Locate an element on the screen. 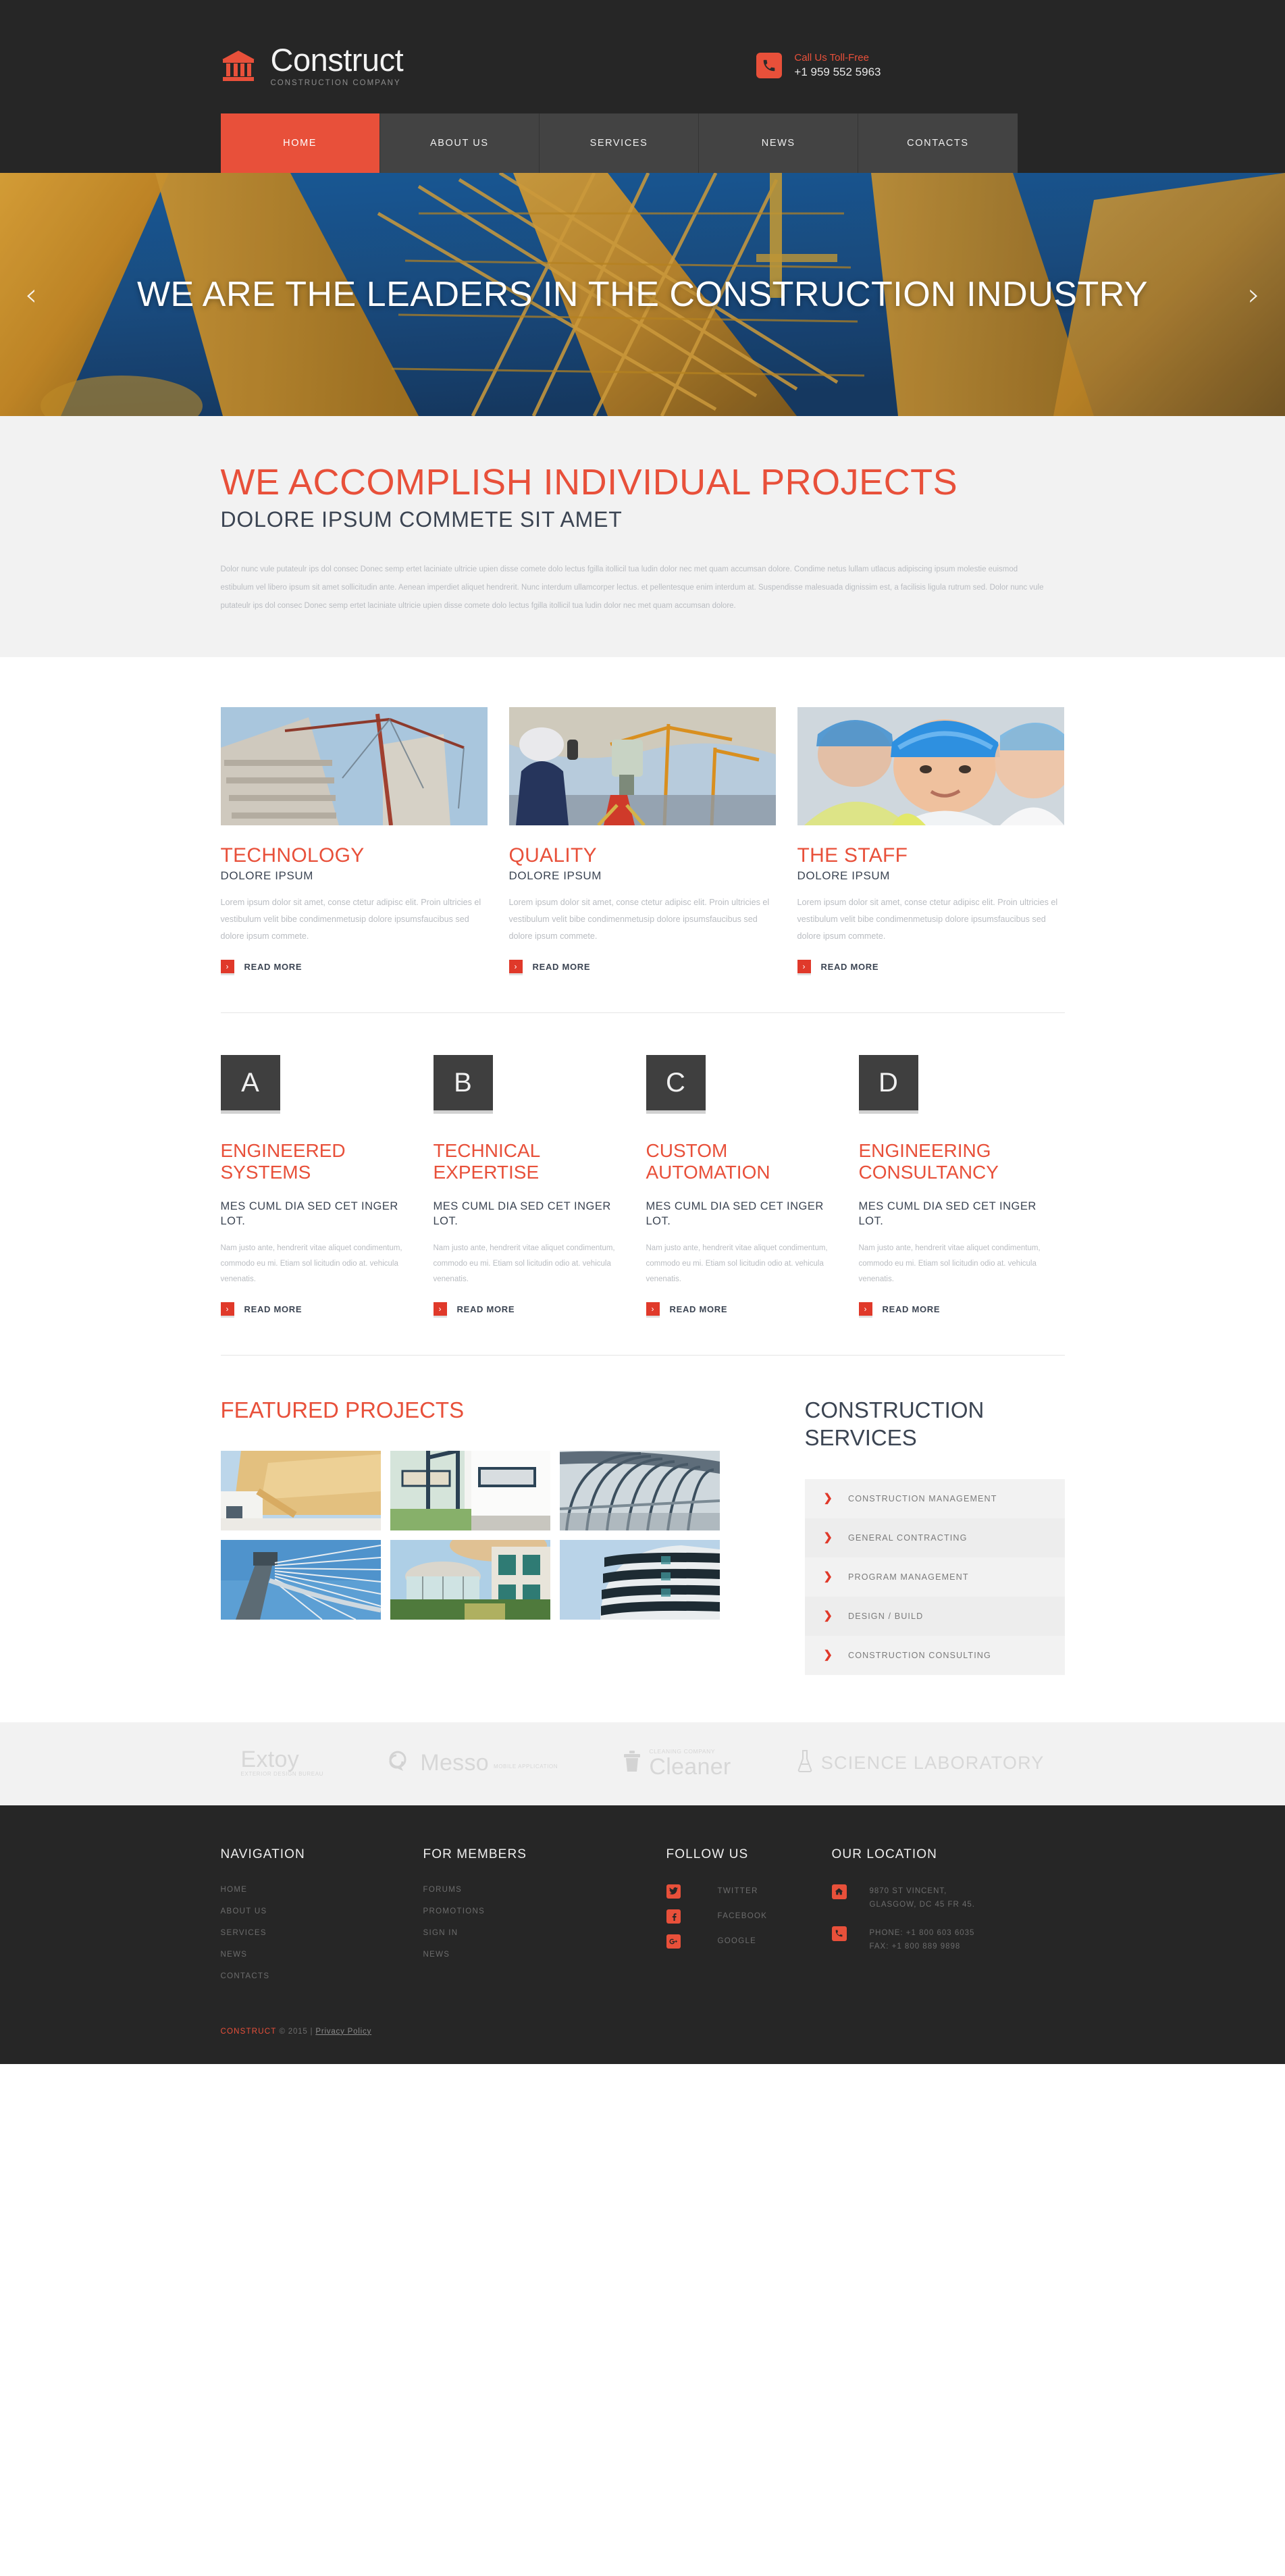 This screenshot has height=2576, width=1285. nav-item-services: SERVICES is located at coordinates (619, 143).